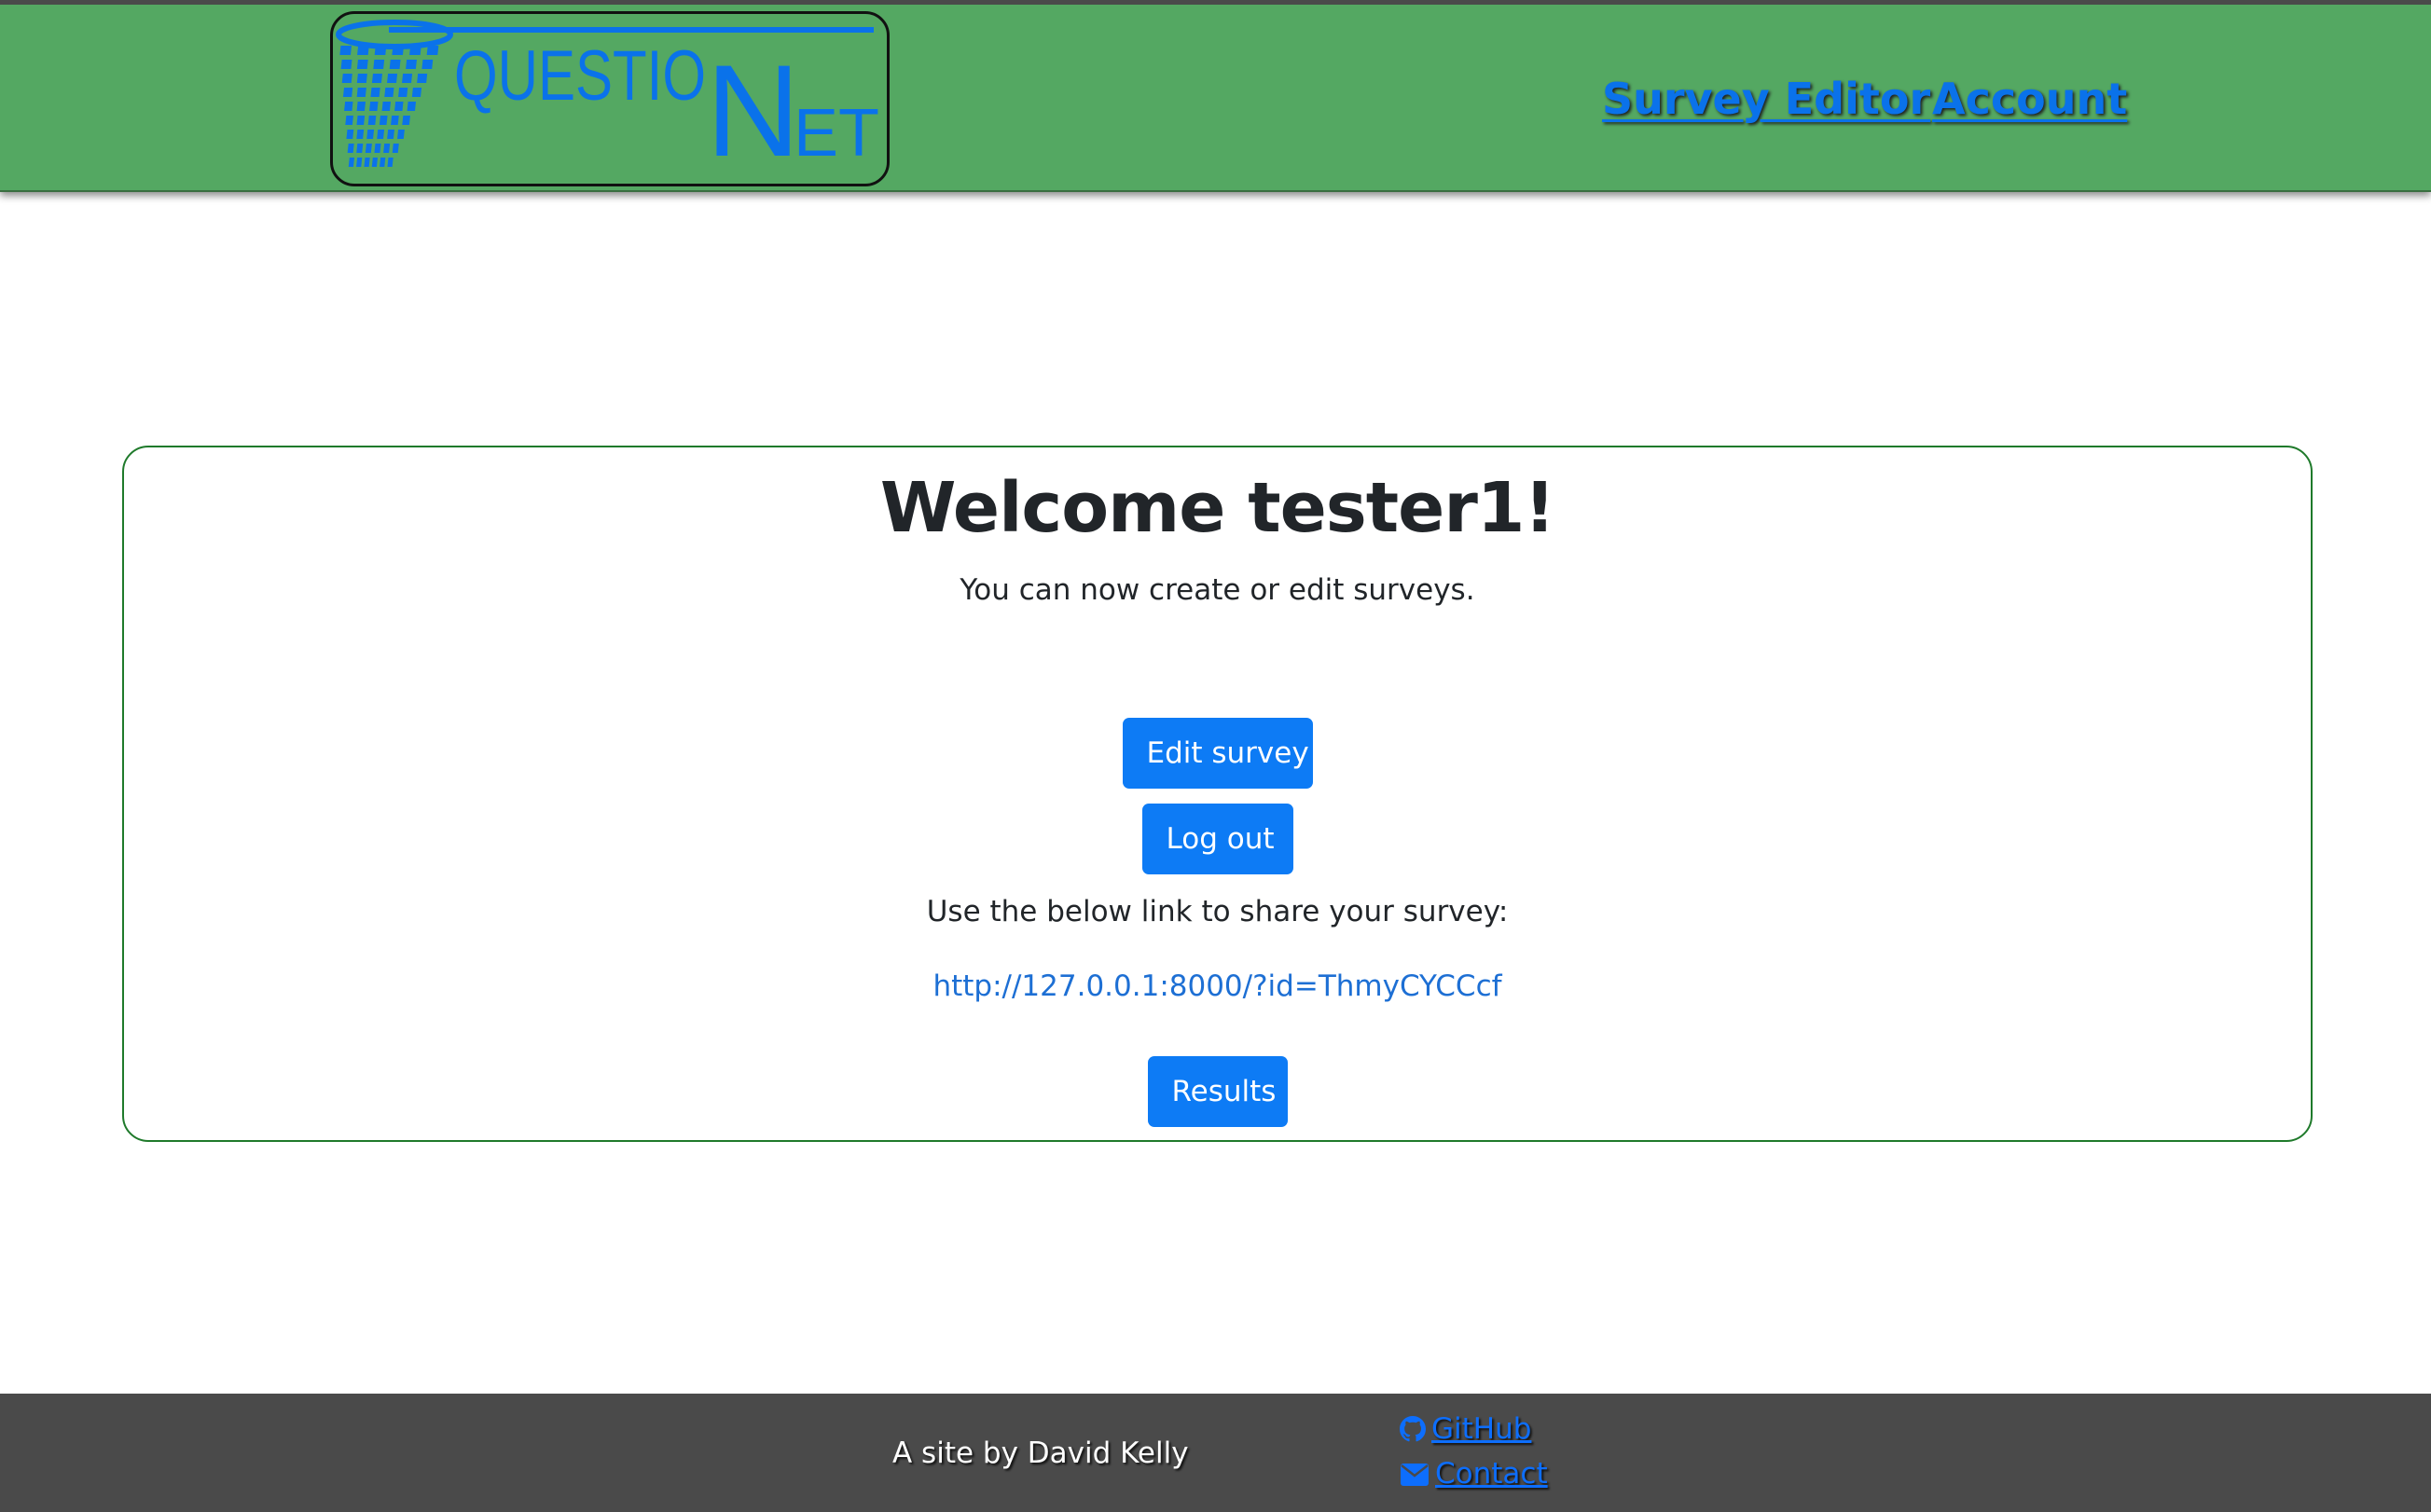 This screenshot has width=2431, height=1512. Describe the element at coordinates (1491, 1474) in the screenshot. I see `contact-label: Contact` at that location.